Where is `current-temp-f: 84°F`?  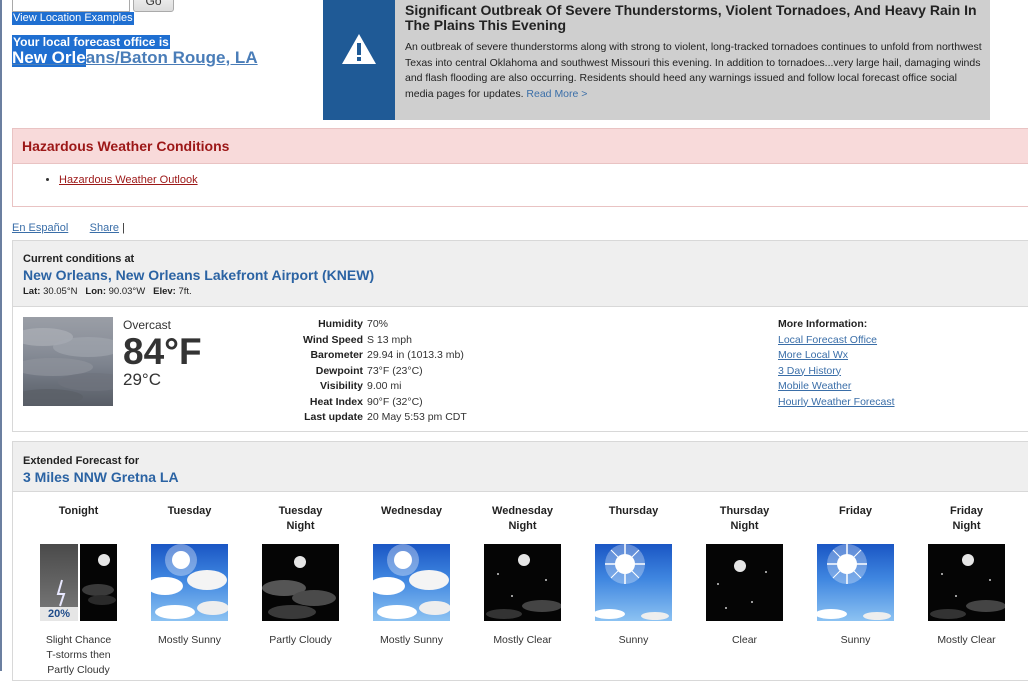 current-temp-f: 84°F is located at coordinates (162, 351).